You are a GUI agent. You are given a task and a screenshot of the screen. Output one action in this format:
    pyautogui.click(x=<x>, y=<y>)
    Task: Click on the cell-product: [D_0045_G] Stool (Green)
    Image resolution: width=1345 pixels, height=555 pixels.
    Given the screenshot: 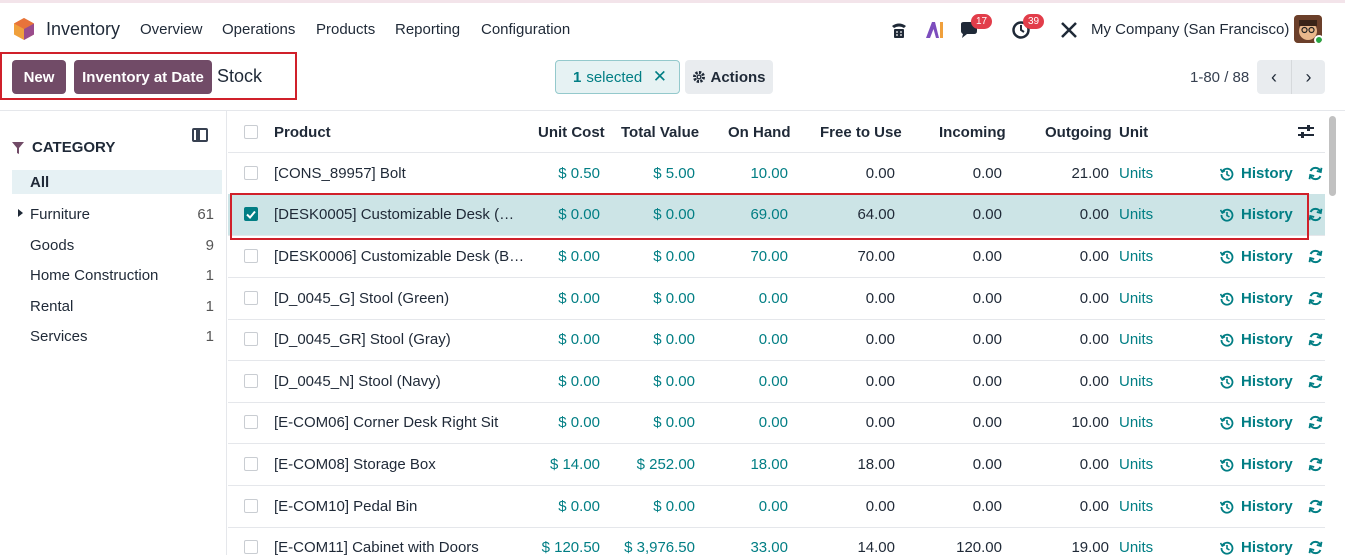 What is the action you would take?
    pyautogui.click(x=361, y=298)
    